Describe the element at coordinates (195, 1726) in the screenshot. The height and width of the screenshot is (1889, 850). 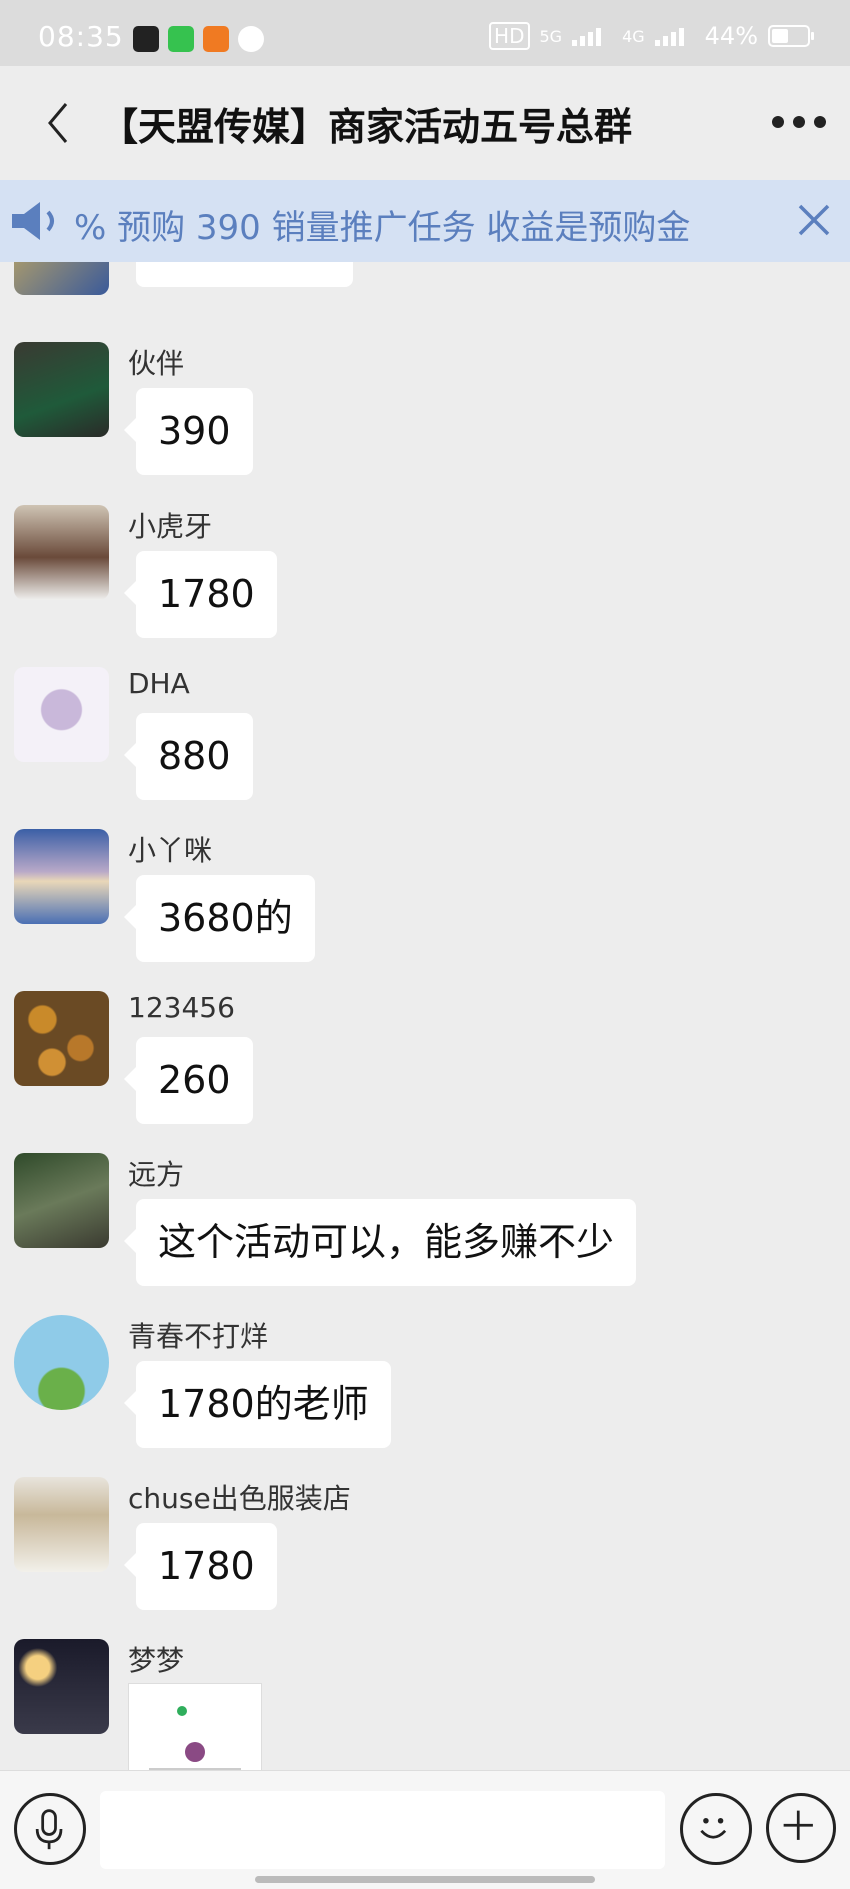
I see `image-message` at that location.